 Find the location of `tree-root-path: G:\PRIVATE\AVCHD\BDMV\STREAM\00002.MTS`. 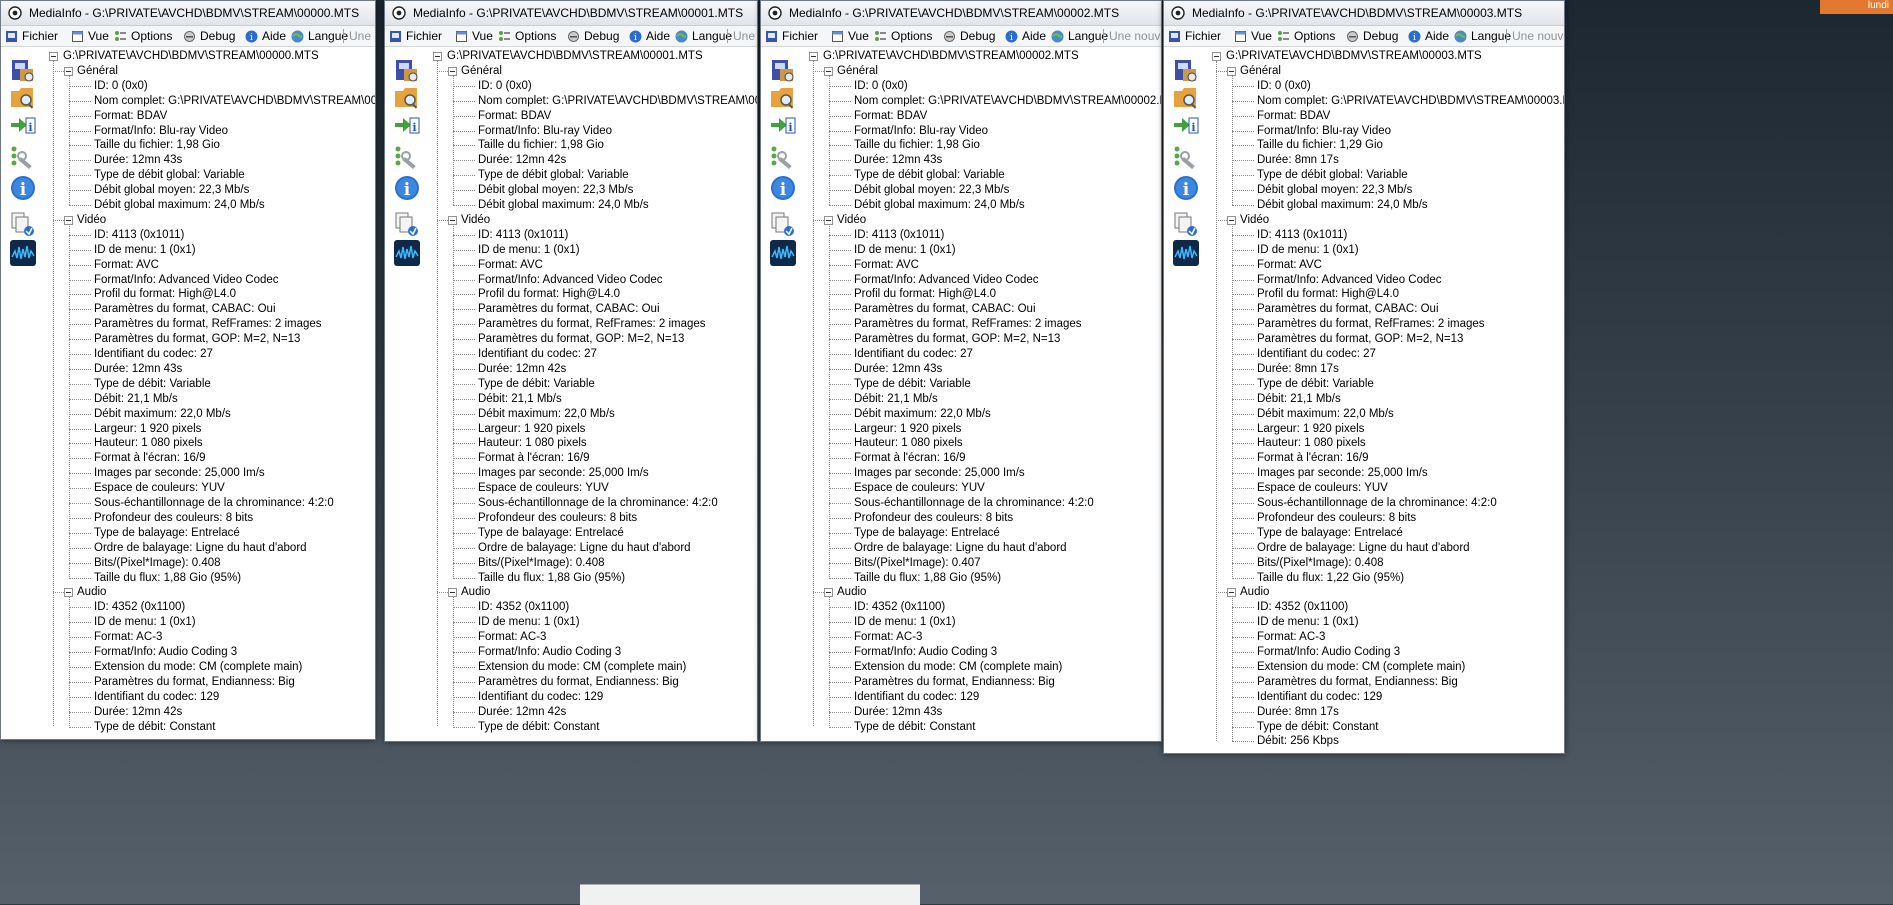

tree-root-path: G:\PRIVATE\AVCHD\BDMV\STREAM\00002.MTS is located at coordinates (951, 56).